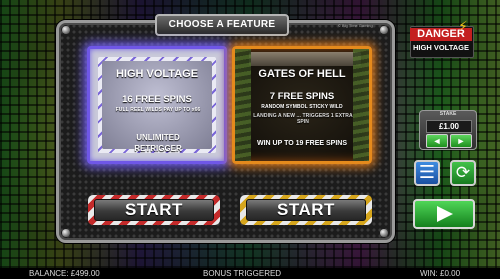  I want to click on stake-control: STAKE £1.00 ◄ ►, so click(448, 130).